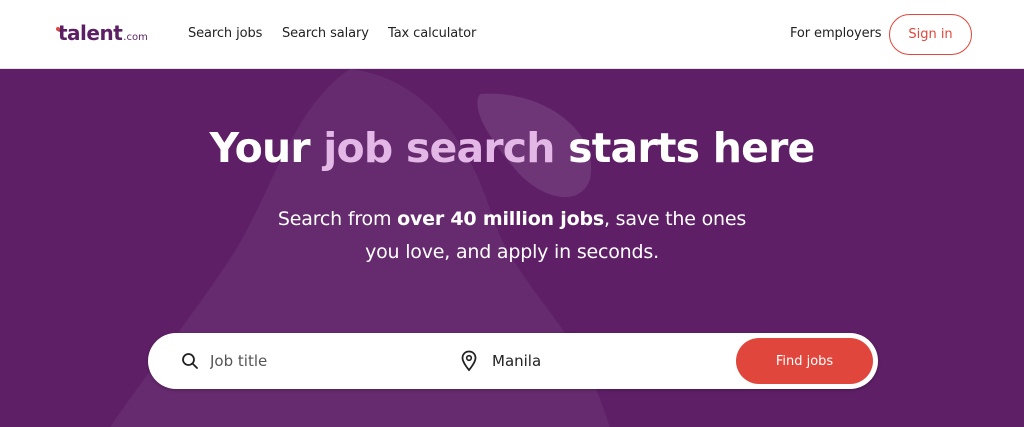 The width and height of the screenshot is (1024, 427). I want to click on nav-link-search-salary: Search salary, so click(325, 33).